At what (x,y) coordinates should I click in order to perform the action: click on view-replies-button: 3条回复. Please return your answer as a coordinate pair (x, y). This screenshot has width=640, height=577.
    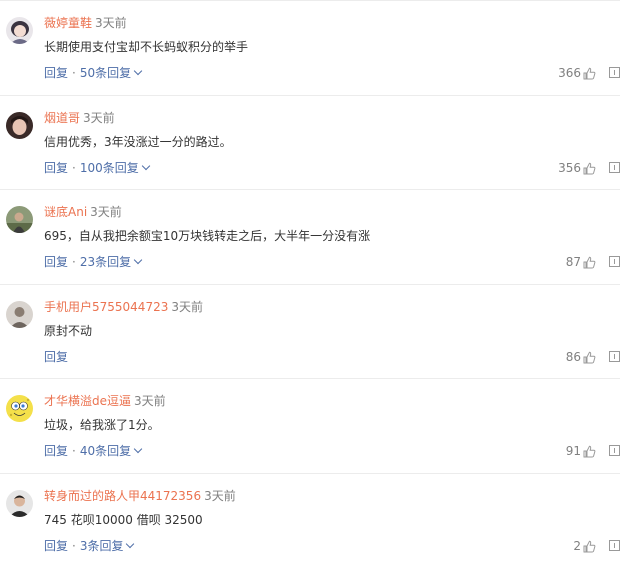
    Looking at the image, I should click on (107, 545).